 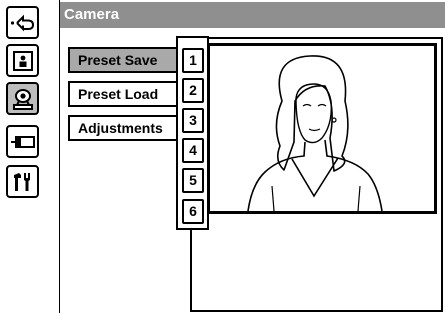 What do you see at coordinates (125, 128) in the screenshot?
I see `adjustments-button: Adjustments` at bounding box center [125, 128].